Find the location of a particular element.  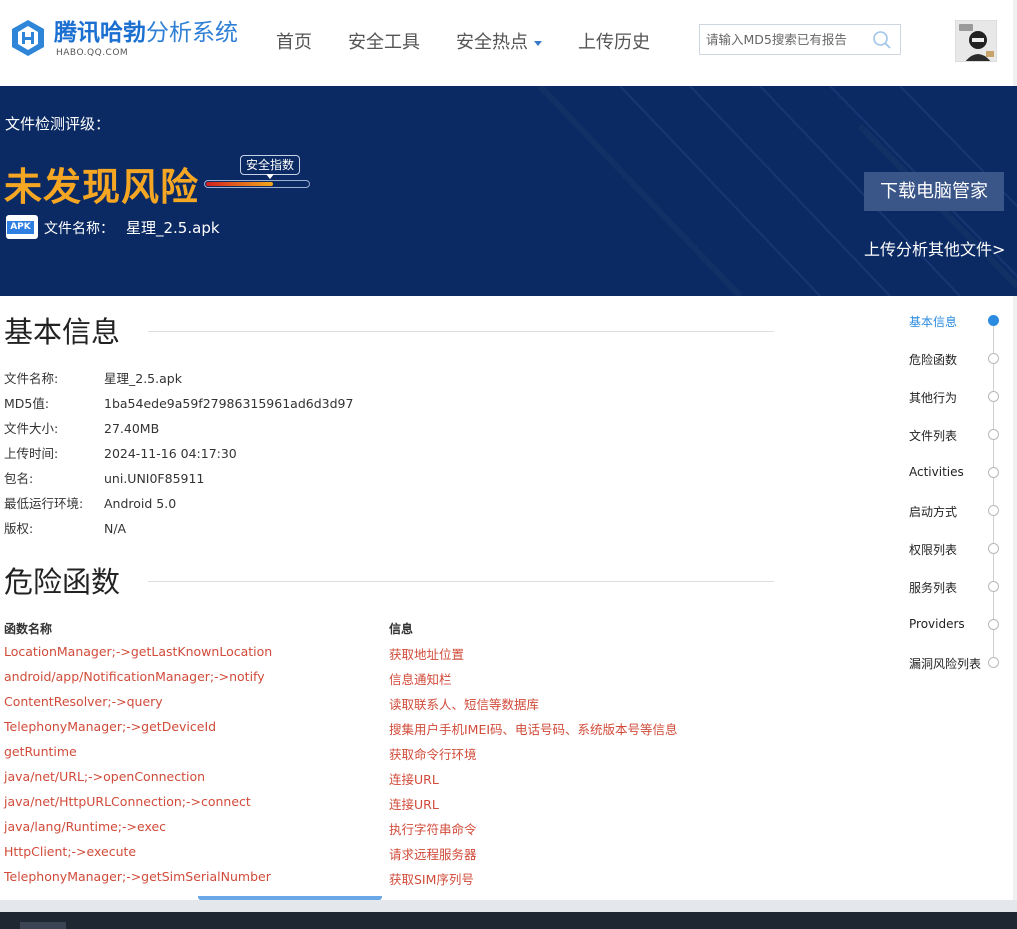

file-name-label: 文件名称： is located at coordinates (79, 229).